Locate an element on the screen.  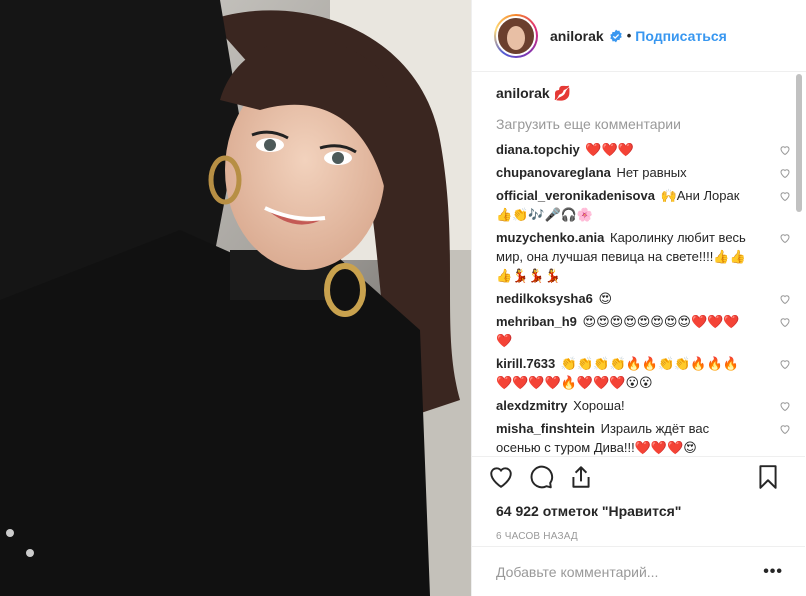
comment-item: chupanovareglana Нет равных is located at coordinates (643, 172).